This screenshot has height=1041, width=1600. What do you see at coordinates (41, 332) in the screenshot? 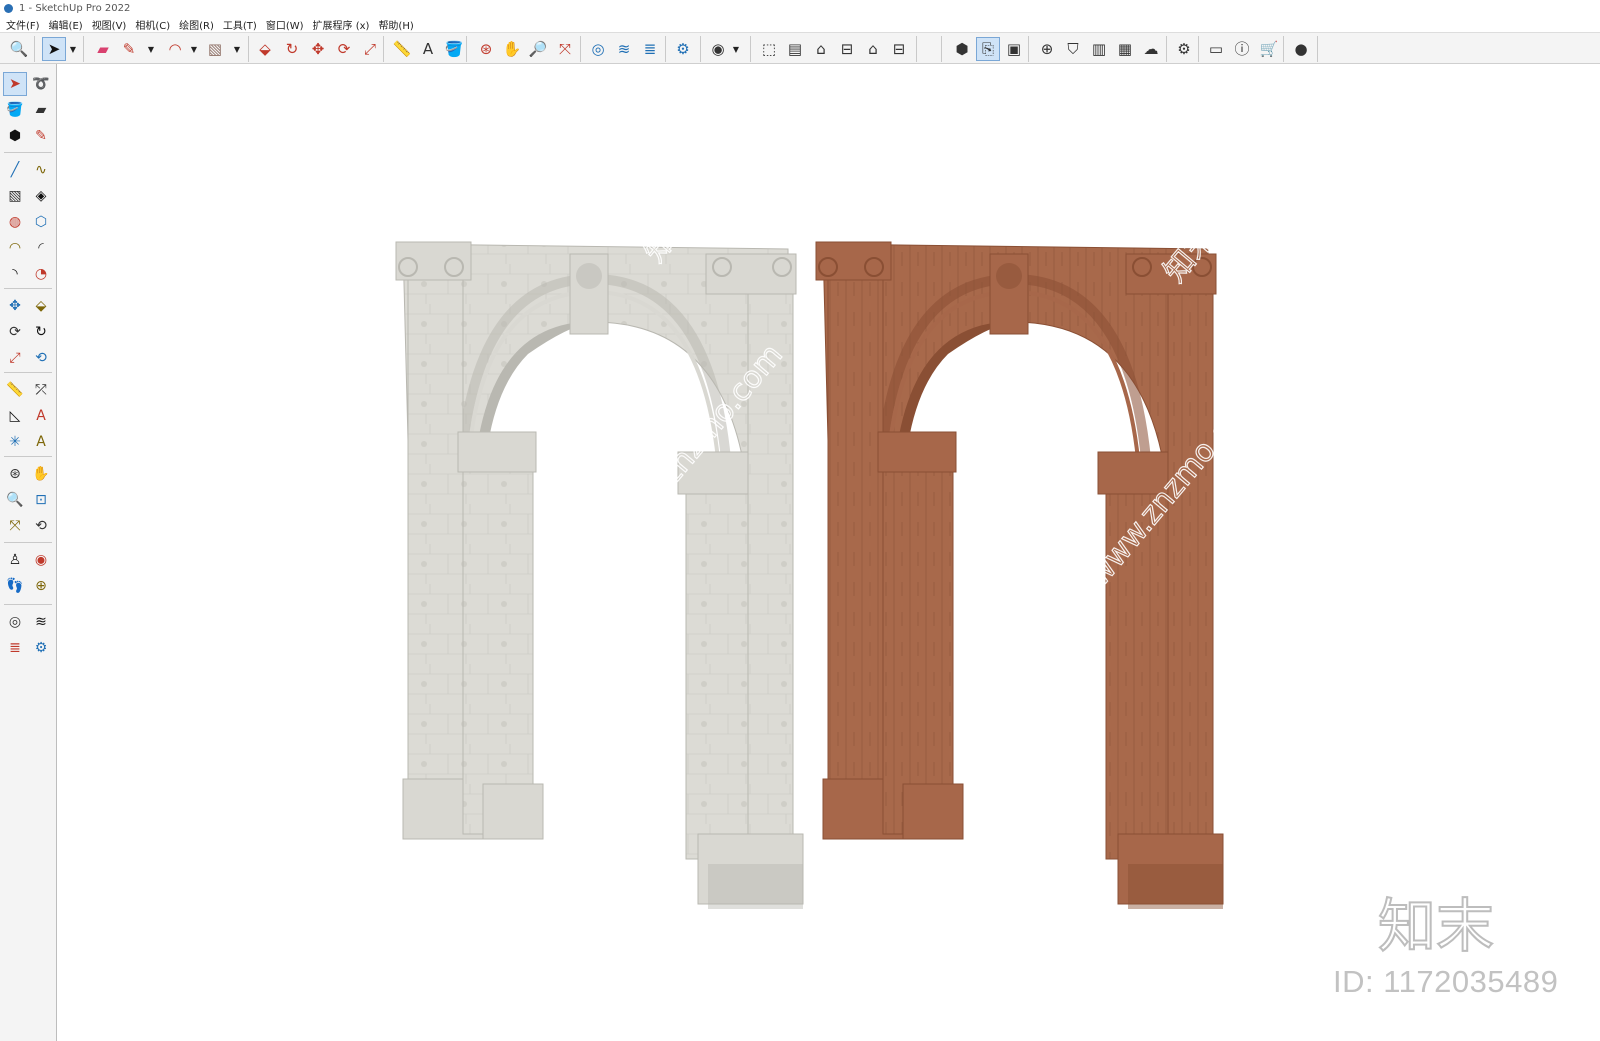
I see `follow-me-tool-icon: ↻` at bounding box center [41, 332].